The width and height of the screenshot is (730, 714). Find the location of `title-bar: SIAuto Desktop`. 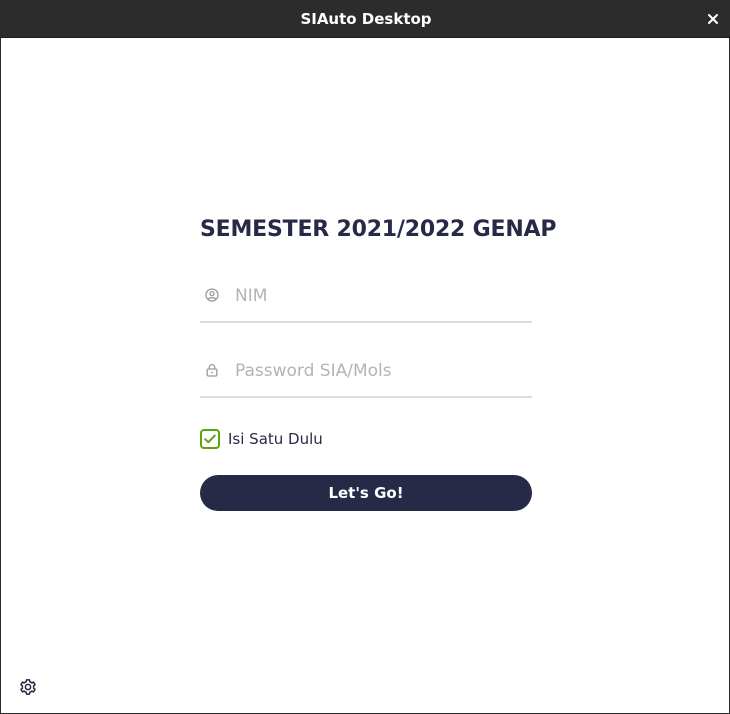

title-bar: SIAuto Desktop is located at coordinates (365, 19).